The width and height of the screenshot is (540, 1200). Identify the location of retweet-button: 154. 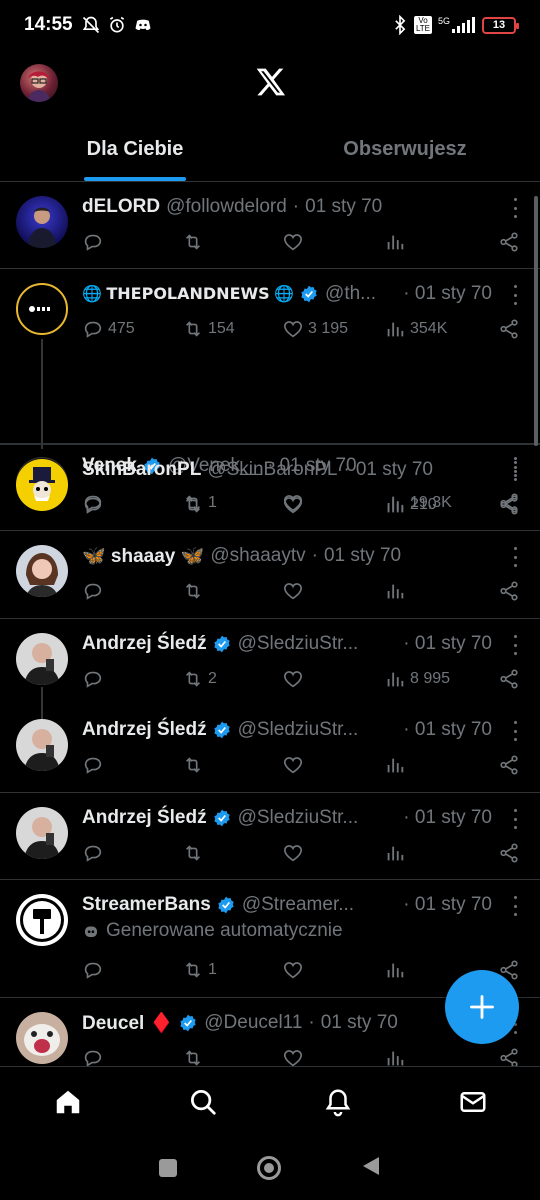
(208, 329).